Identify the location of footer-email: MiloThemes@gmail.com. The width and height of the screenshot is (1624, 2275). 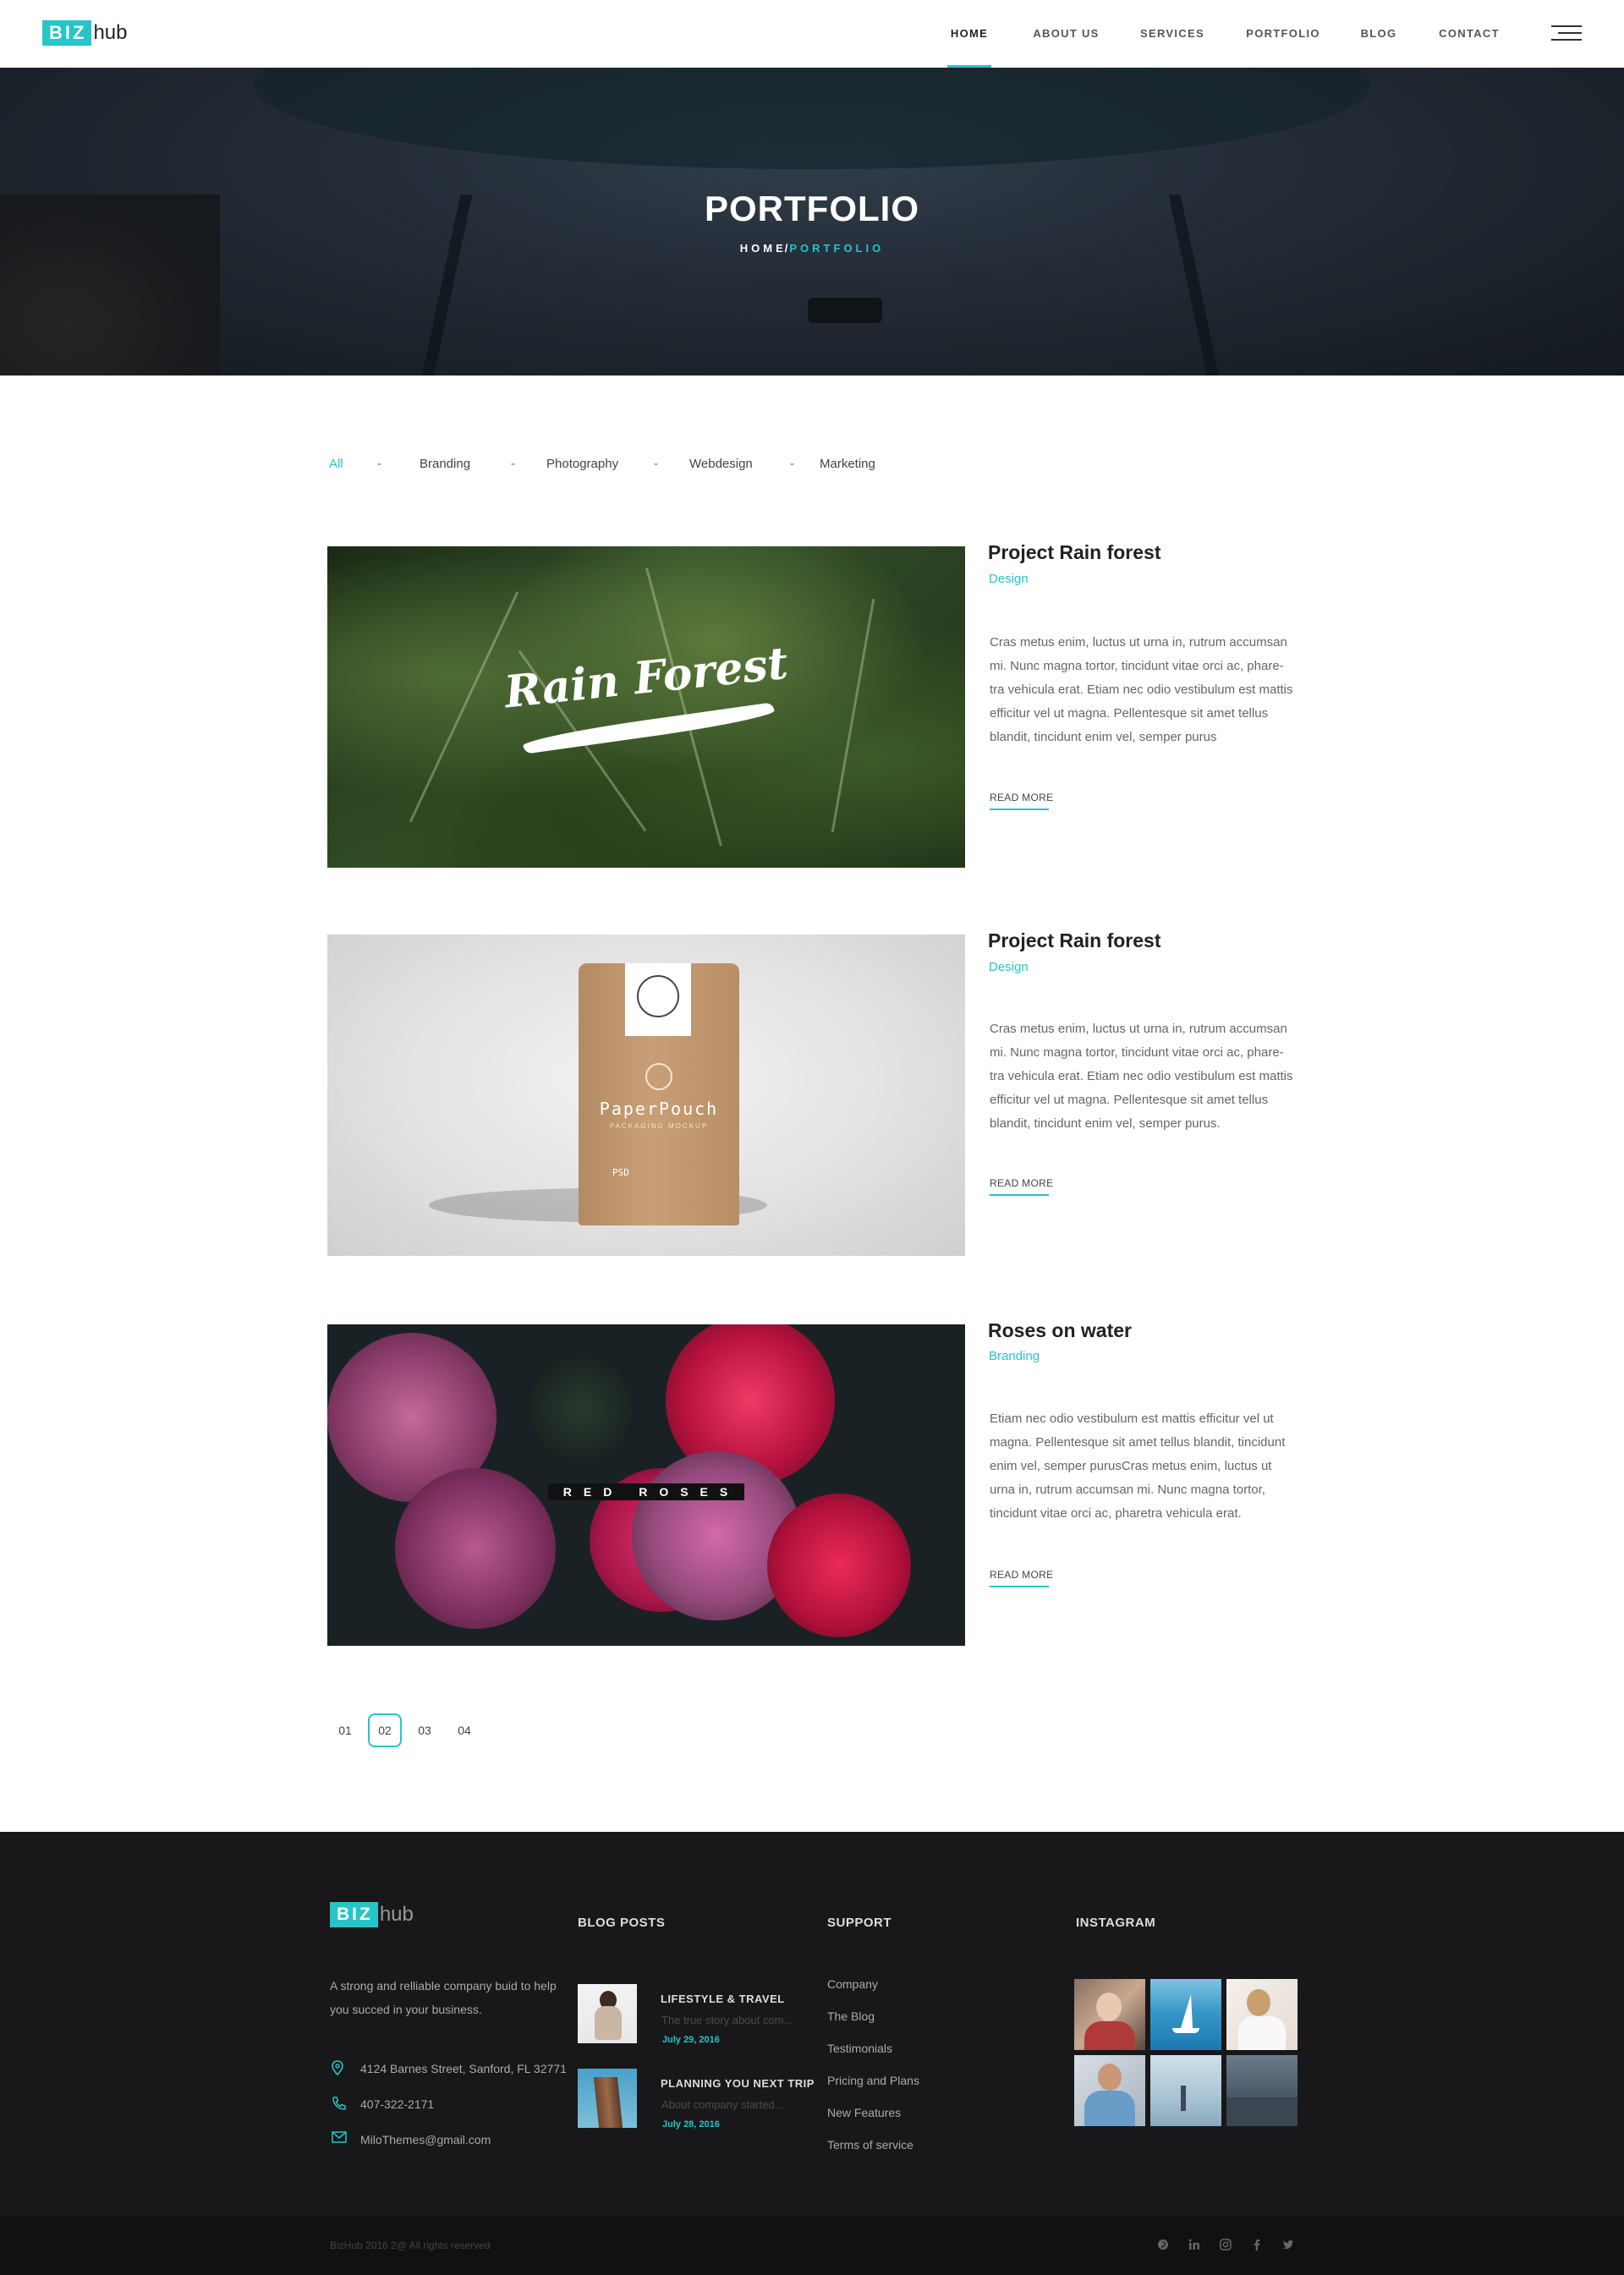
(411, 2139).